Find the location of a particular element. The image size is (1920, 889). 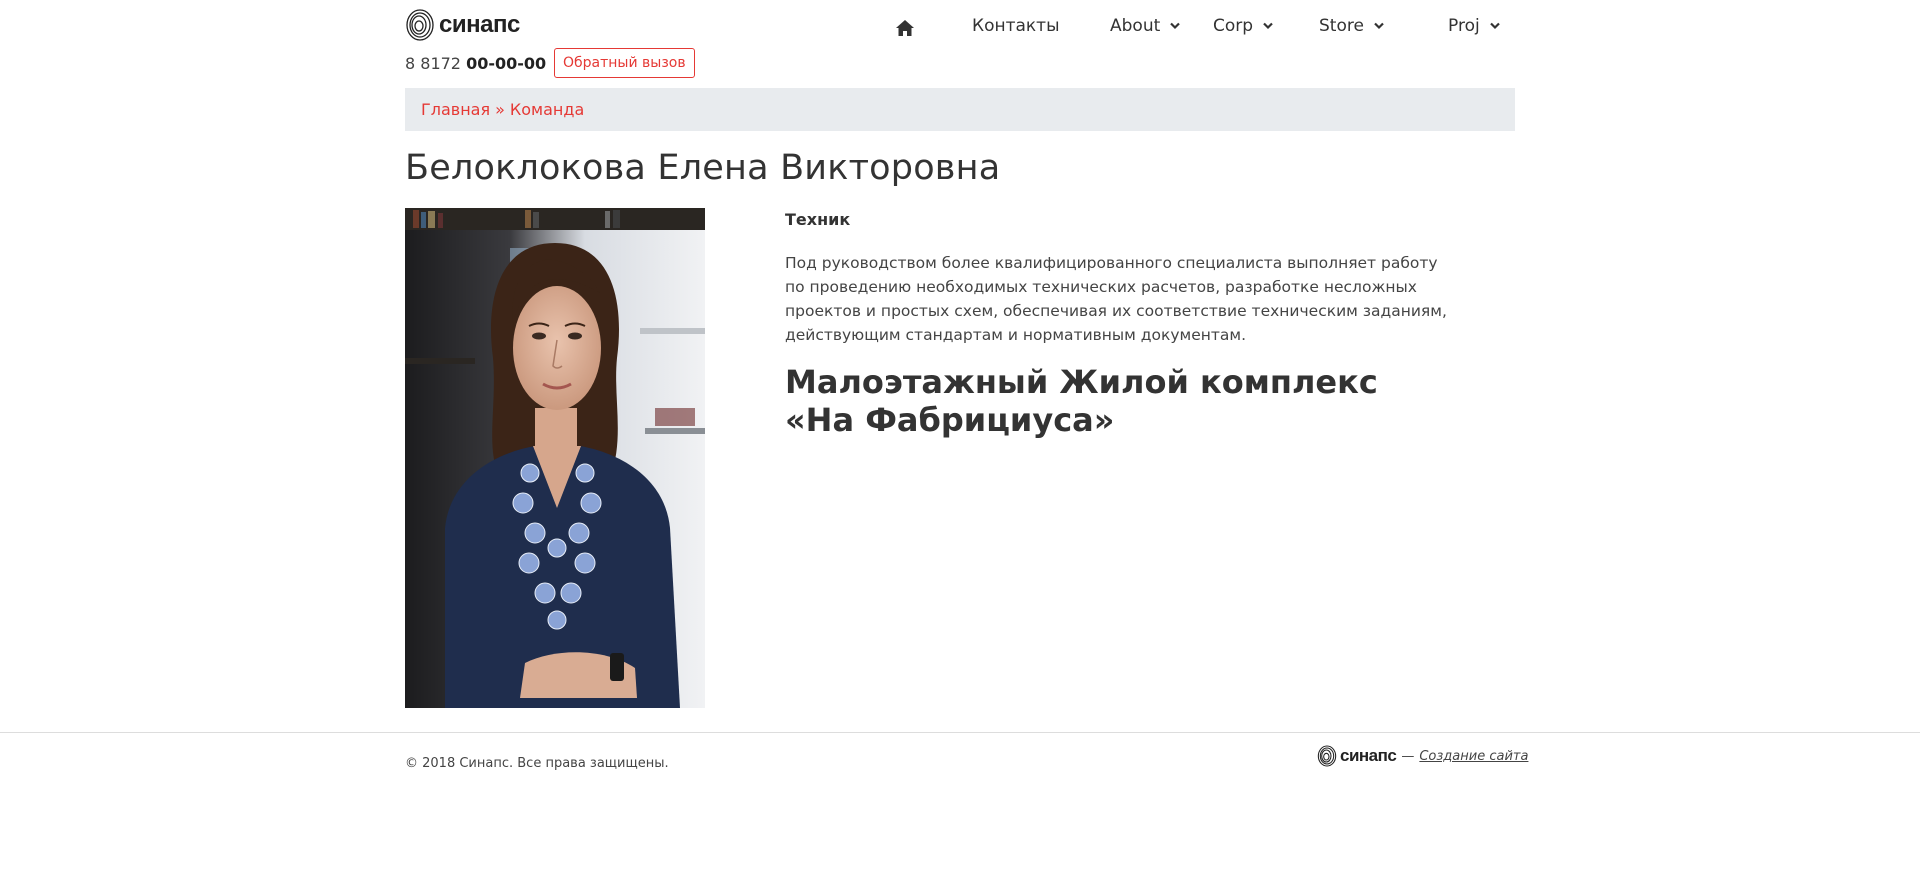

nav-contacts: Контакты is located at coordinates (1016, 26).